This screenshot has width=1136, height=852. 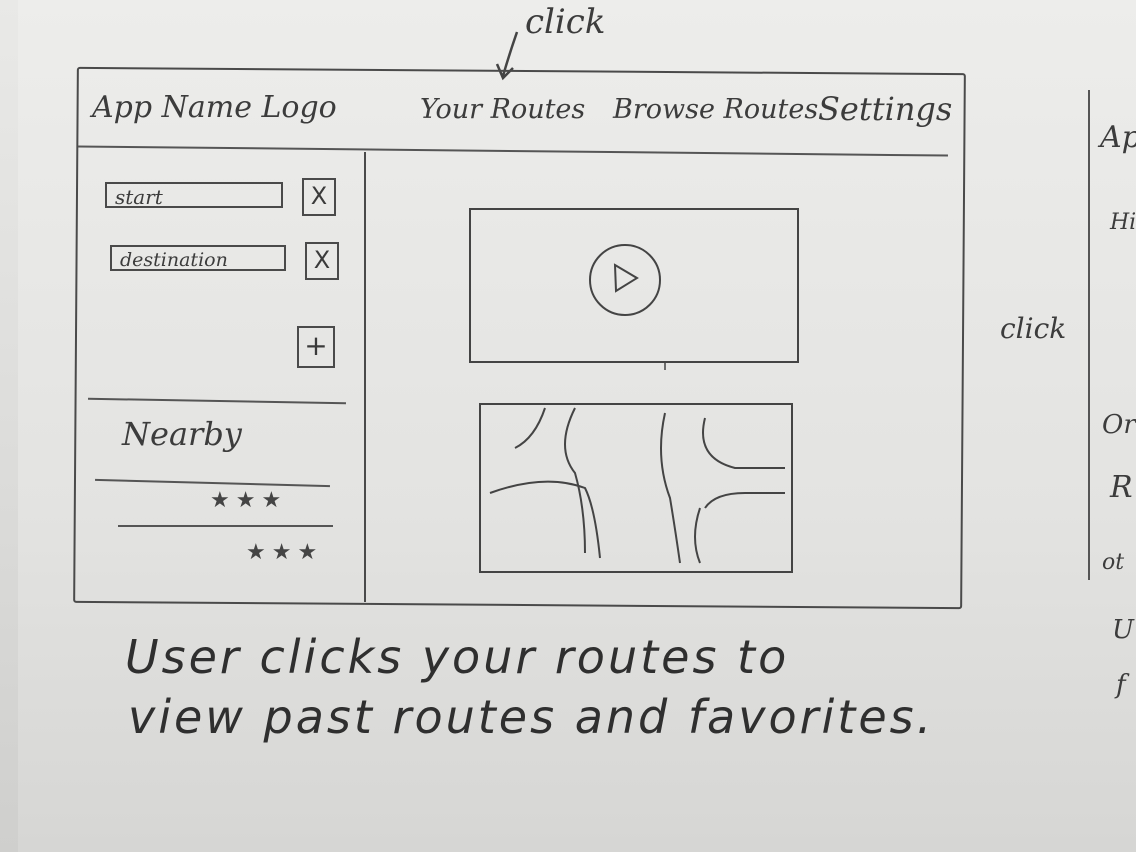 I want to click on fragment-text: Hi, so click(x=1123, y=222).